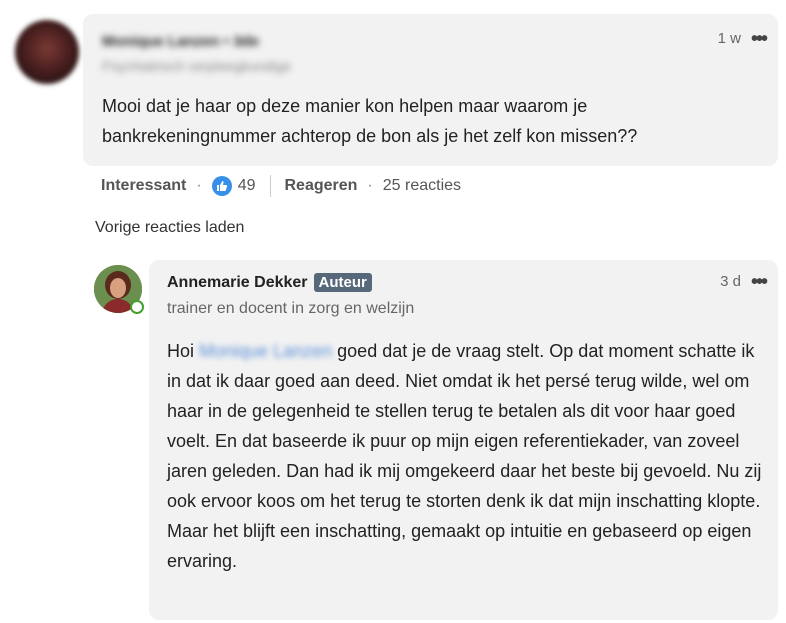  Describe the element at coordinates (744, 282) in the screenshot. I see `reply-meta: 3 d •••` at that location.